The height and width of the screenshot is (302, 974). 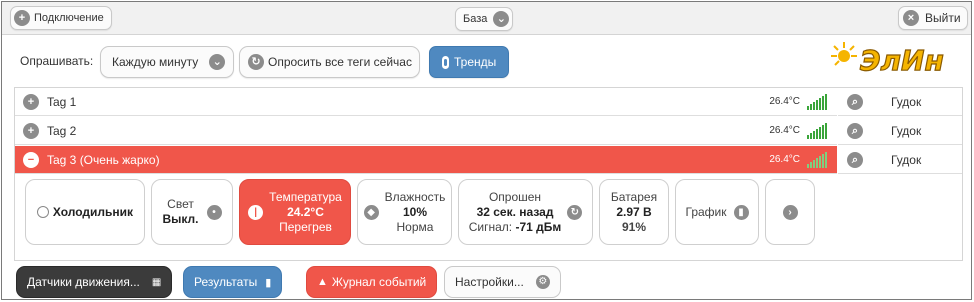 What do you see at coordinates (256, 212) in the screenshot?
I see `thermometer-icon: |` at bounding box center [256, 212].